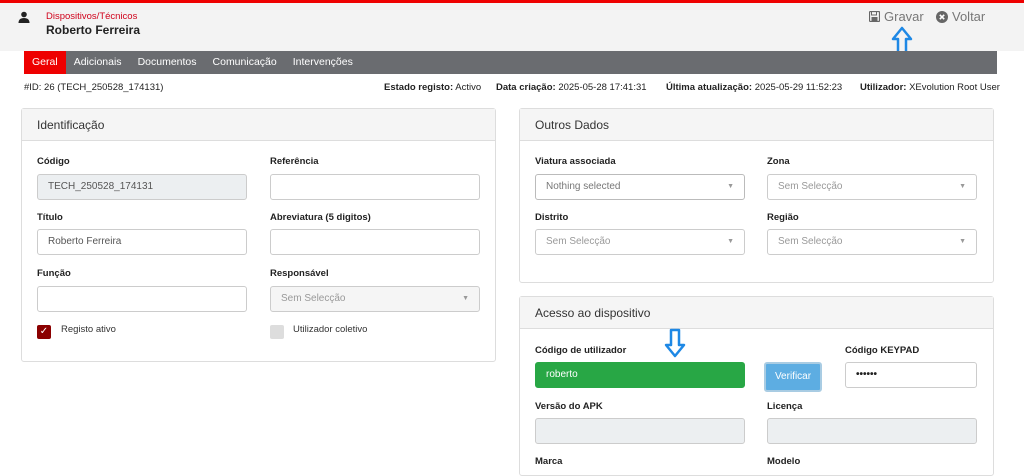  I want to click on other-data-panel-title: Outros Dados, so click(756, 125).